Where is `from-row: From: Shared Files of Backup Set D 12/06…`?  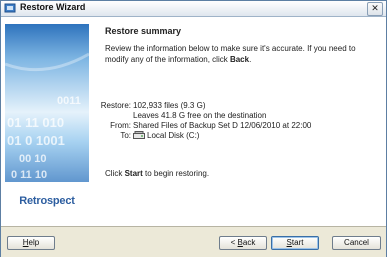
from-row: From: Shared Files of Backup Set D 12/06… is located at coordinates (240, 126).